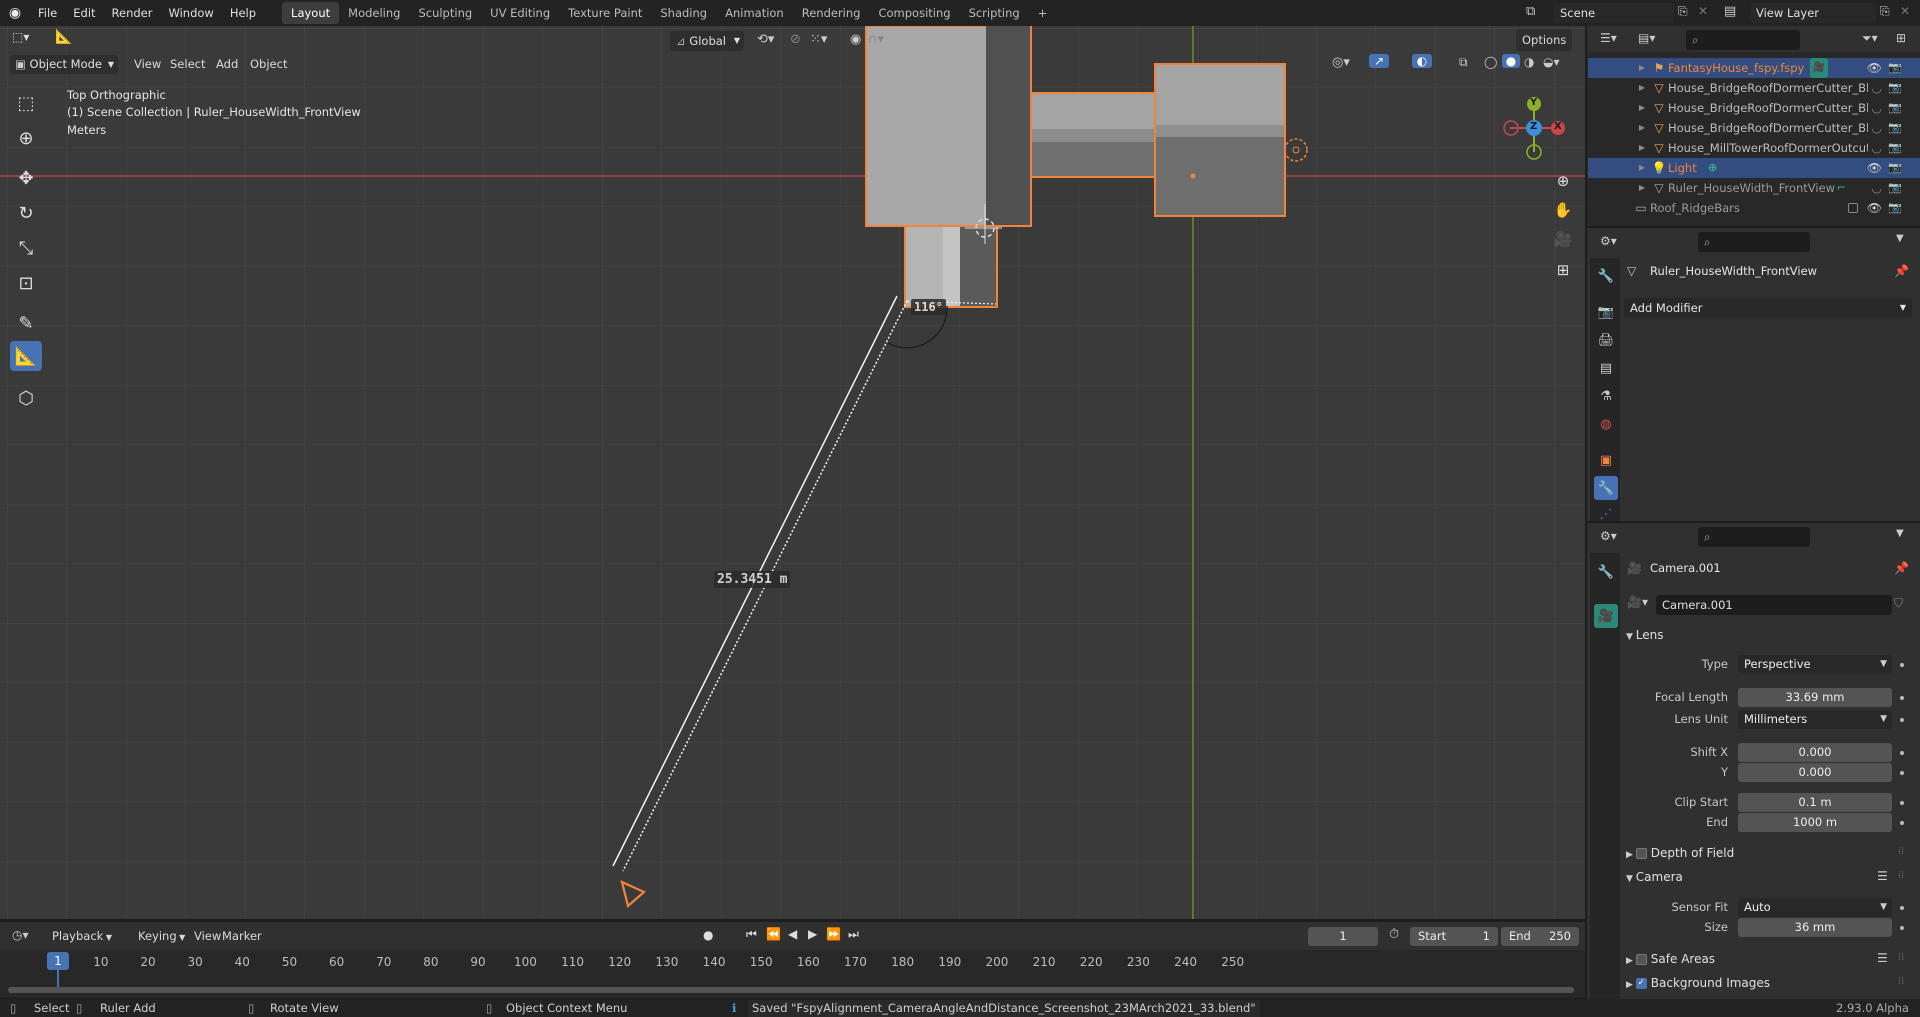 The image size is (1920, 1017). What do you see at coordinates (1813, 13) in the screenshot?
I see `view-layer-selector: View Layer` at bounding box center [1813, 13].